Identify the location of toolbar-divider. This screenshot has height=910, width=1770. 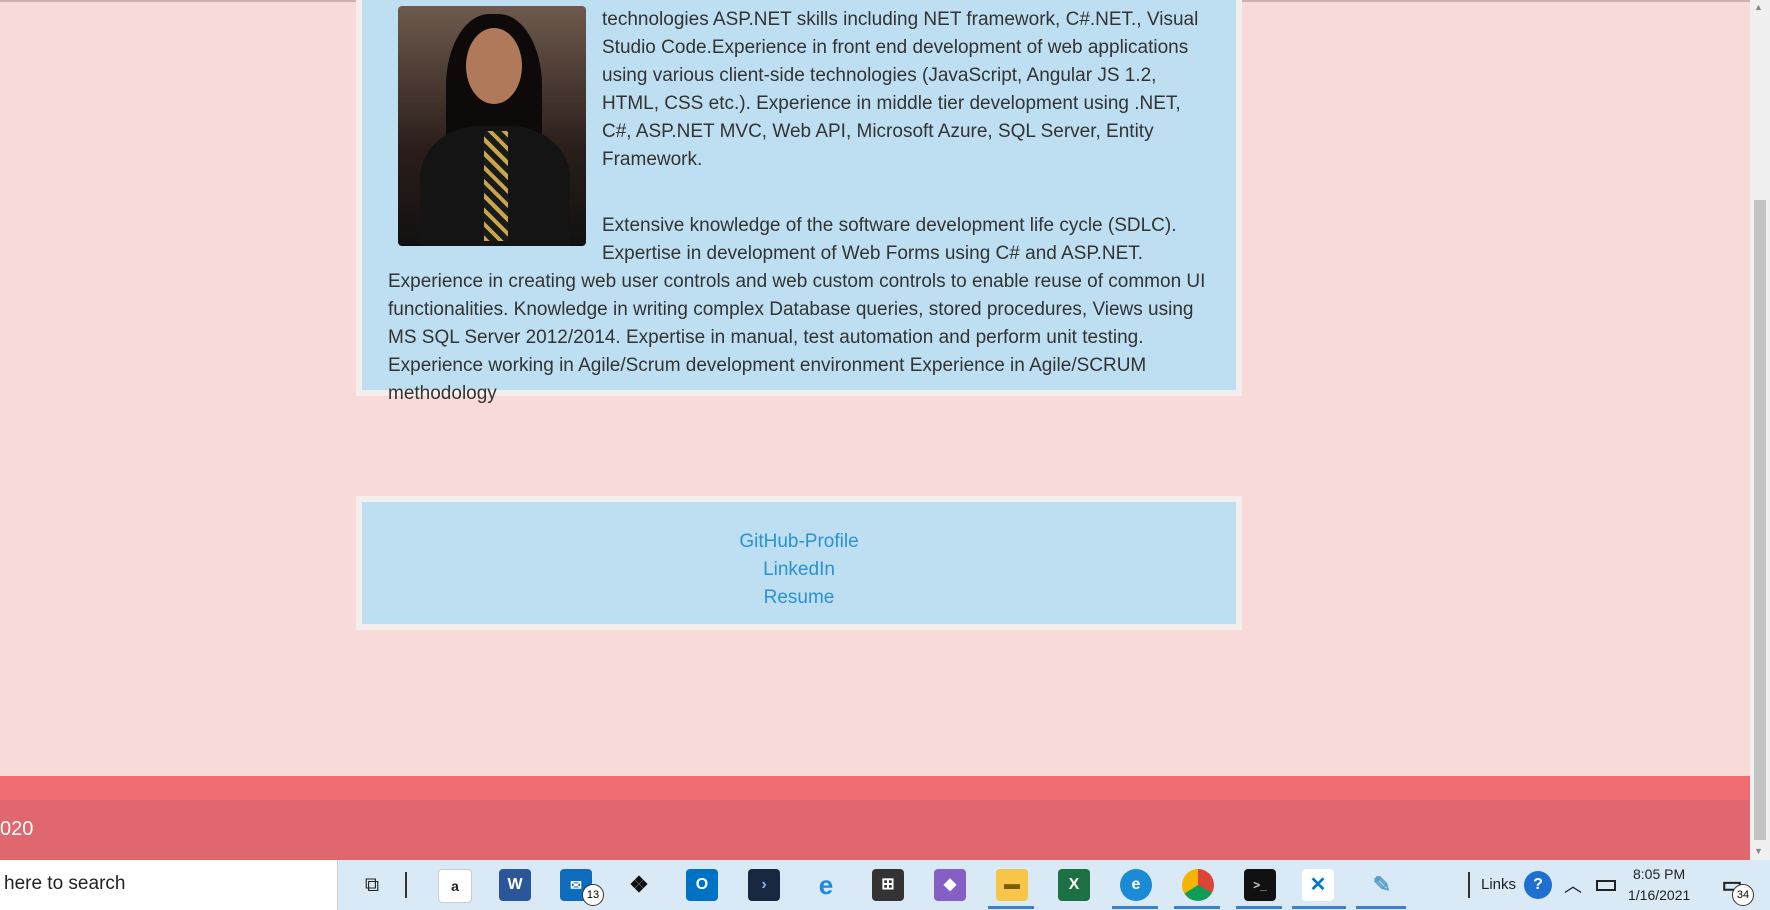
(1469, 885).